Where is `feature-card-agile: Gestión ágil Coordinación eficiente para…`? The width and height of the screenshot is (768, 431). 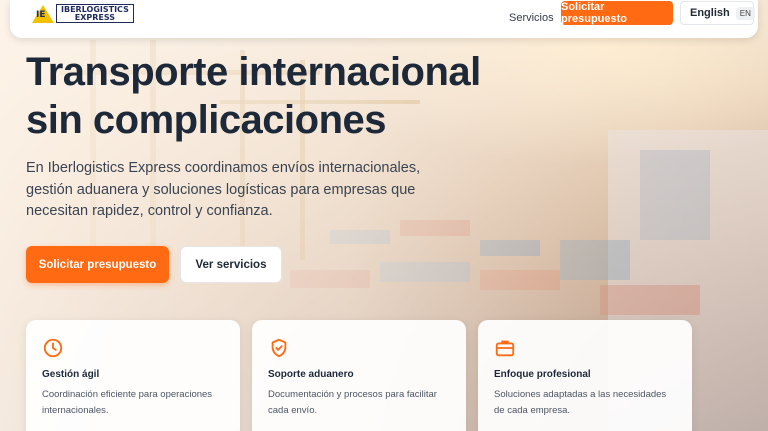
feature-card-agile: Gestión ágil Coordinación eficiente para… is located at coordinates (133, 375).